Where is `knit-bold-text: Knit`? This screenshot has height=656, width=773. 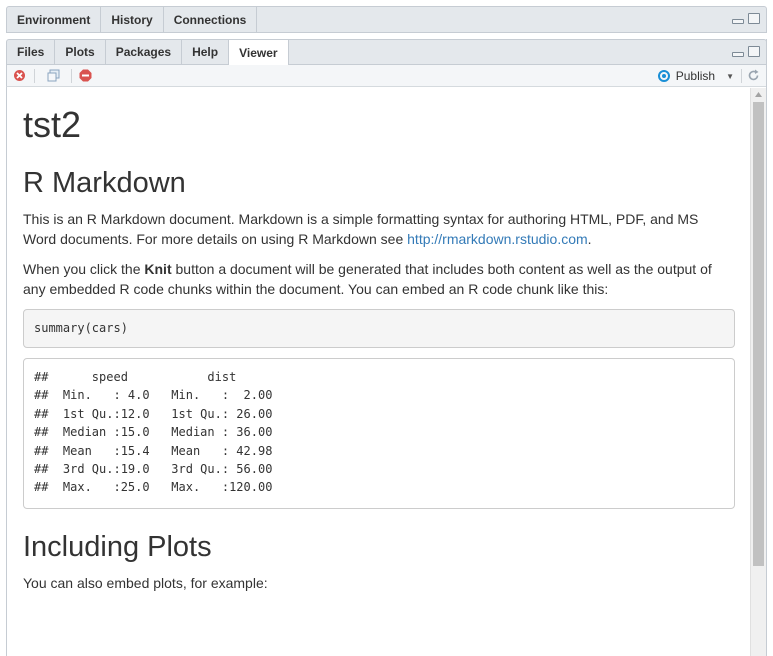
knit-bold-text: Knit is located at coordinates (158, 269).